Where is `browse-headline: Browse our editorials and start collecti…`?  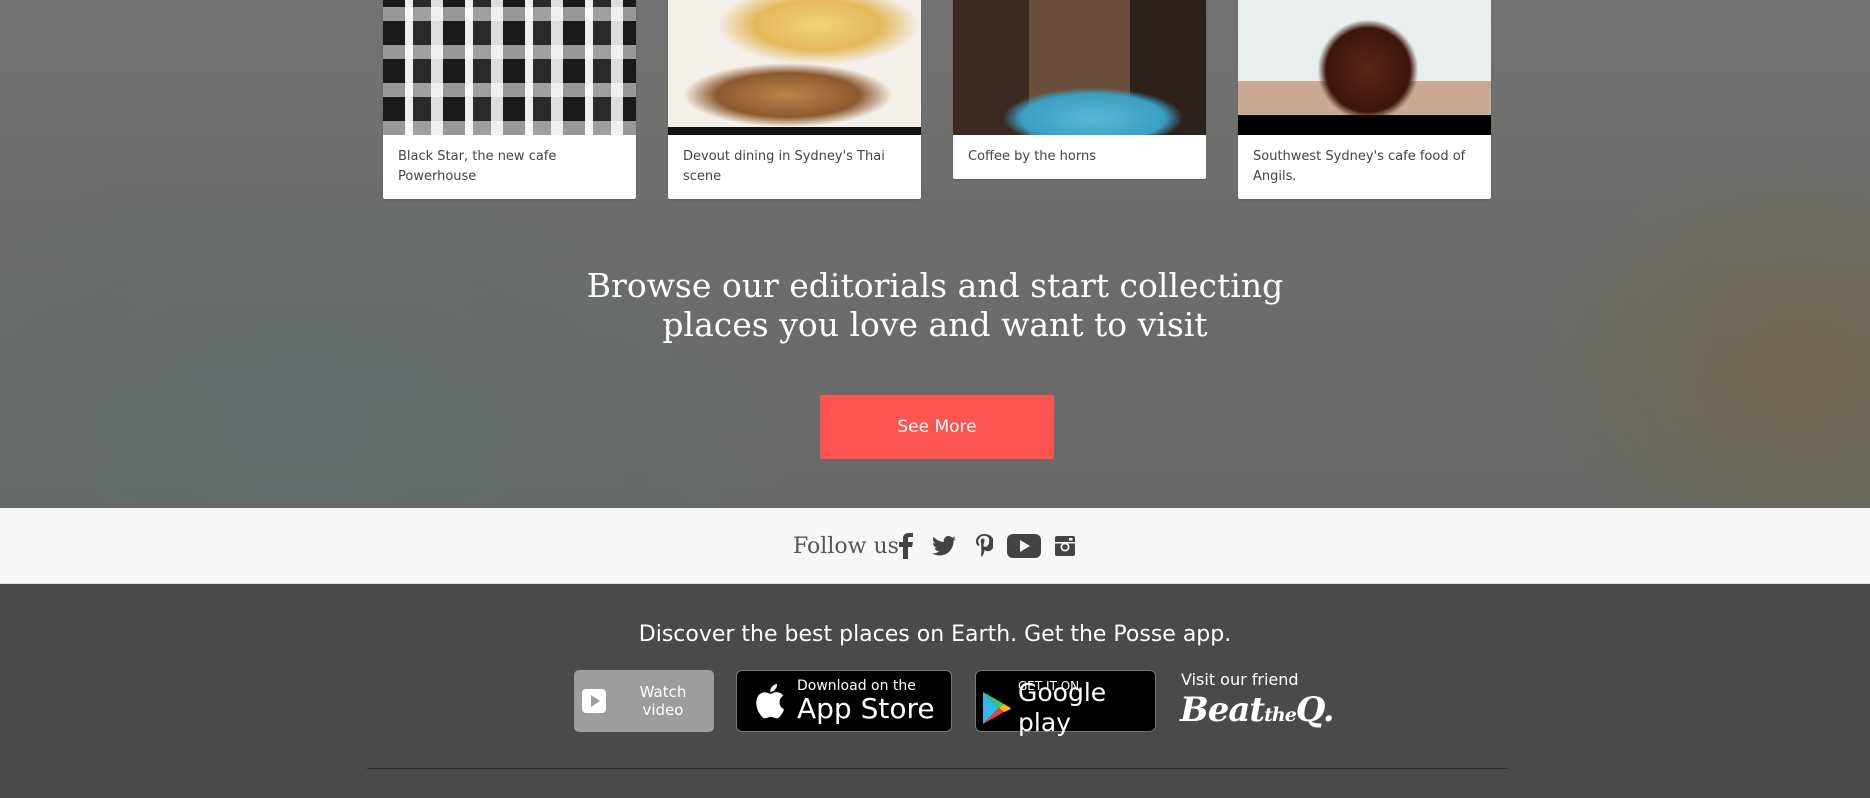
browse-headline: Browse our editorials and start collecti… is located at coordinates (935, 305).